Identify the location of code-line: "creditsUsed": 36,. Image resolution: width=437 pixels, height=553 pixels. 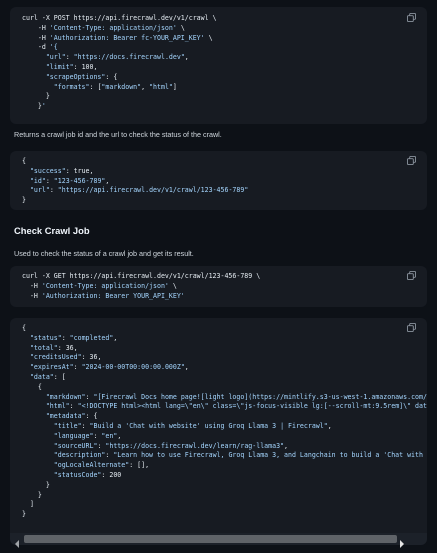
(65, 357).